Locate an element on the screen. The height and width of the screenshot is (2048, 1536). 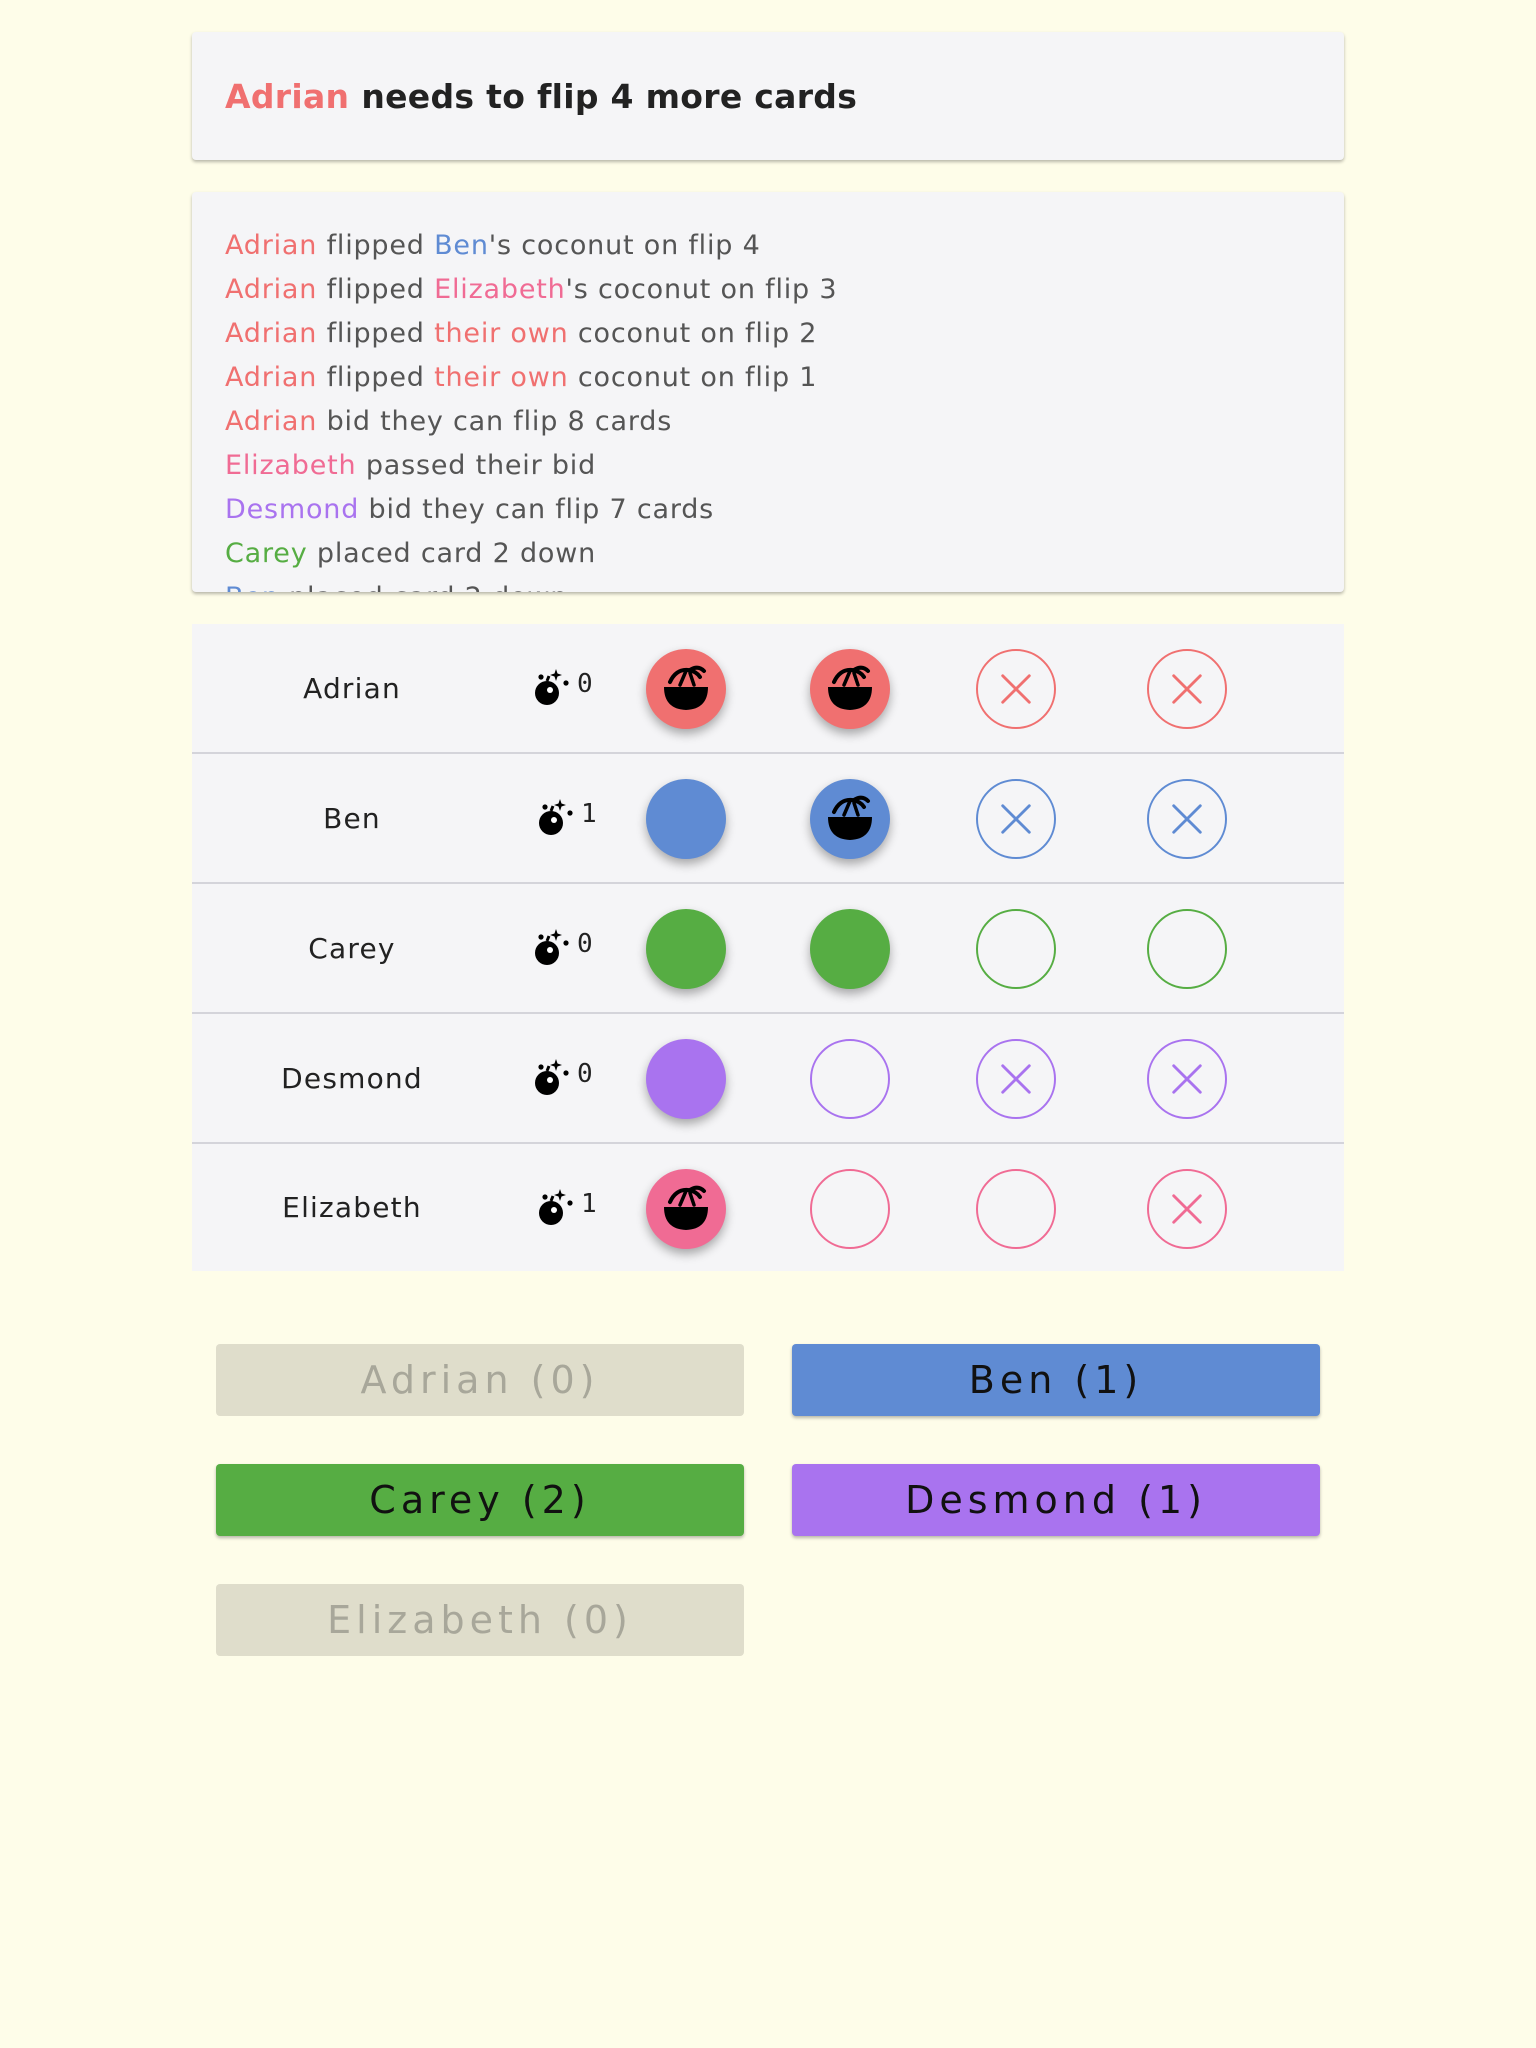
log-entry: Carey placed card 2 down is located at coordinates (768, 554).